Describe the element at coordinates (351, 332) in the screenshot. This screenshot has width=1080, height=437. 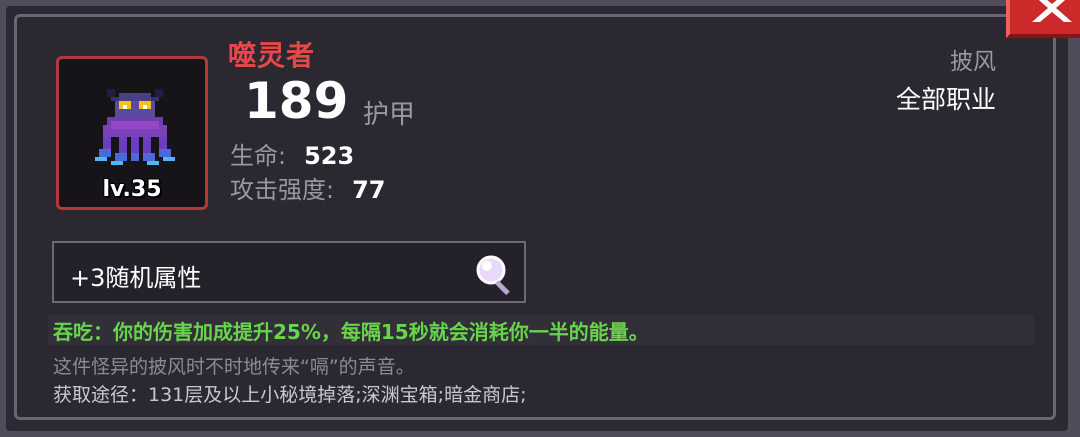
I see `item-special-effect: 吞吃：你的伤害加成提升25%，每隔15秒就会消耗你一半的能量。` at that location.